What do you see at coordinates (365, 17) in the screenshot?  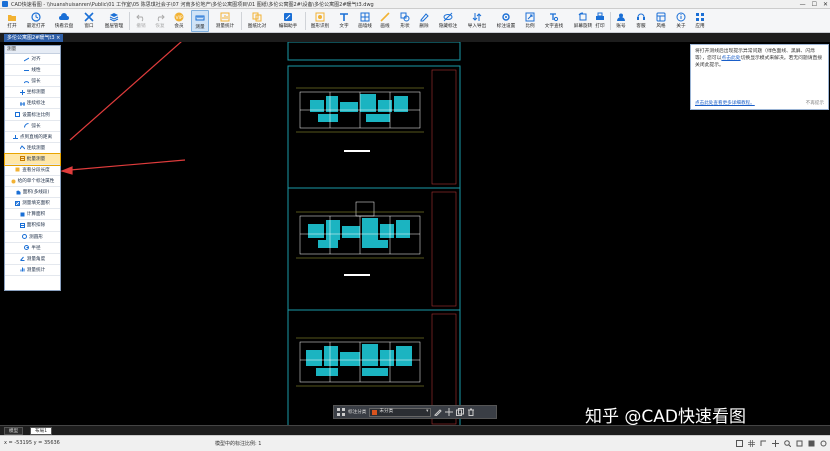 I see `wall-line-icon` at bounding box center [365, 17].